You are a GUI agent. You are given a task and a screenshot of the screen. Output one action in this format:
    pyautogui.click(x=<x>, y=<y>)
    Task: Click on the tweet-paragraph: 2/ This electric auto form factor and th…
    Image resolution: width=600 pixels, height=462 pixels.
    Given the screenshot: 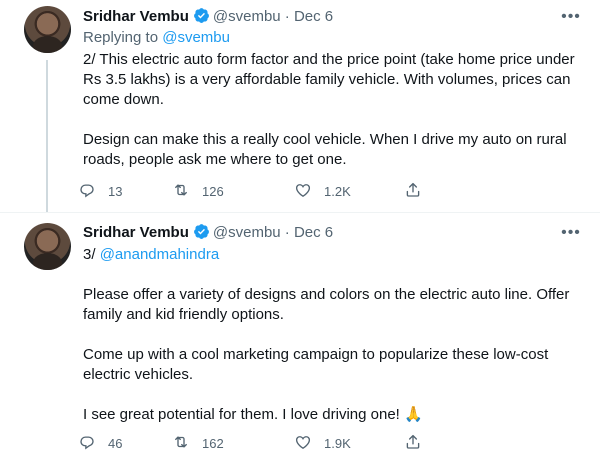 What is the action you would take?
    pyautogui.click(x=329, y=79)
    